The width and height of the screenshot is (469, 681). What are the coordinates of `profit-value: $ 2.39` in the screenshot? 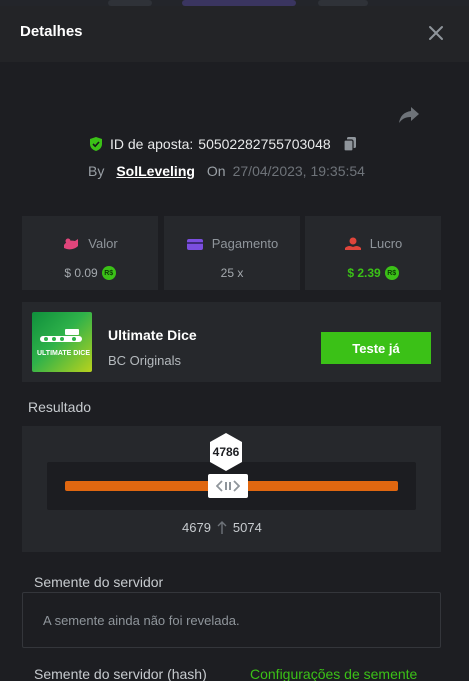 It's located at (364, 273).